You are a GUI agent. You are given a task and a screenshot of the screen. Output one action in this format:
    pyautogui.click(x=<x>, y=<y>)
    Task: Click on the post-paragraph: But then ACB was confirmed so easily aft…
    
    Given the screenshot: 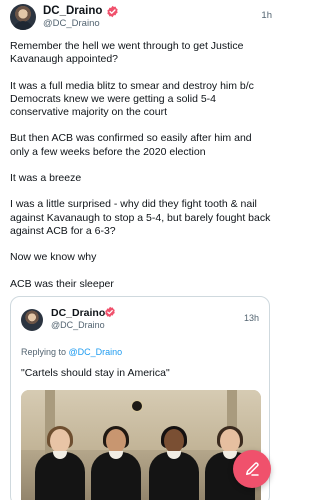 What is the action you would take?
    pyautogui.click(x=132, y=145)
    